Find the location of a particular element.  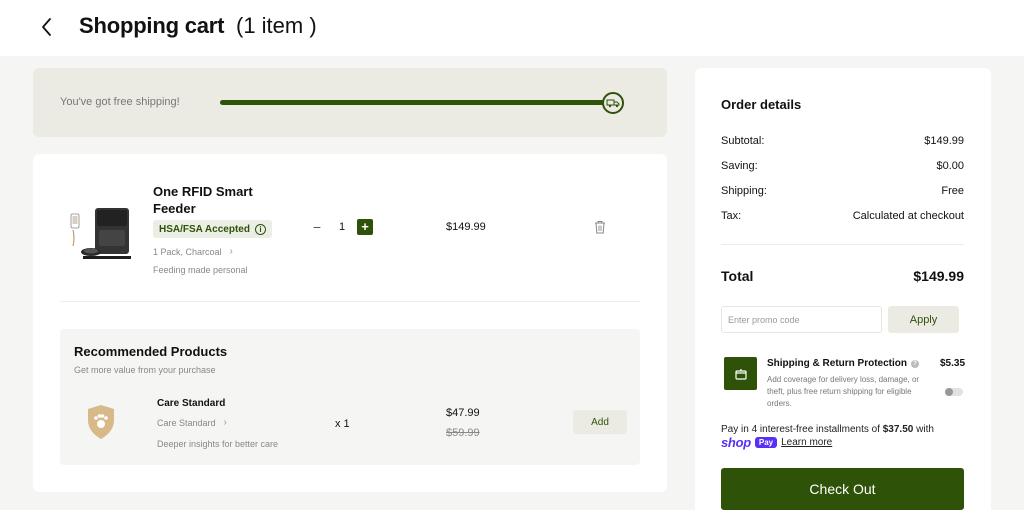

shop-pay-row: shop Pay Learn more is located at coordinates (776, 442).